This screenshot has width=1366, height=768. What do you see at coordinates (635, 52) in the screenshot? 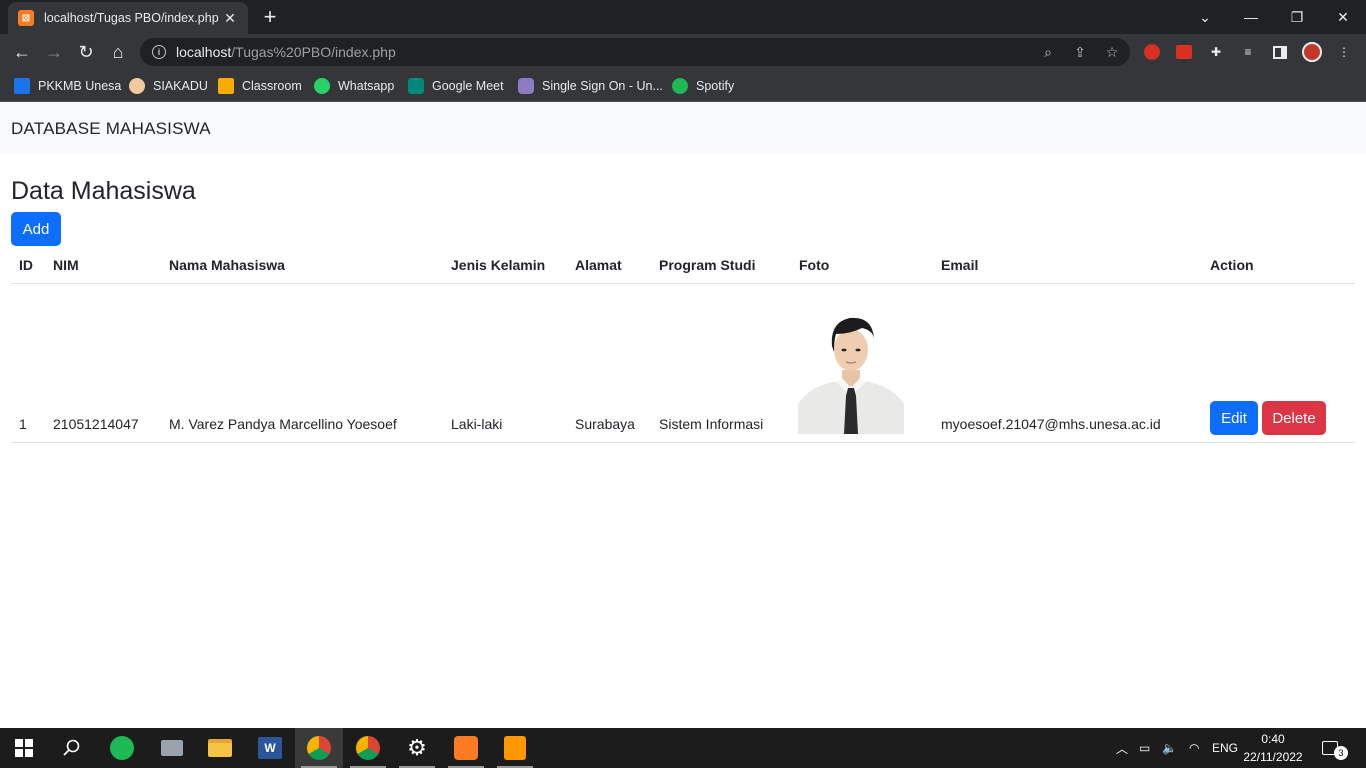
I see `address-bar: i localhost /Tugas%20PBO/index.php ⌕ ⇪ ☆` at bounding box center [635, 52].